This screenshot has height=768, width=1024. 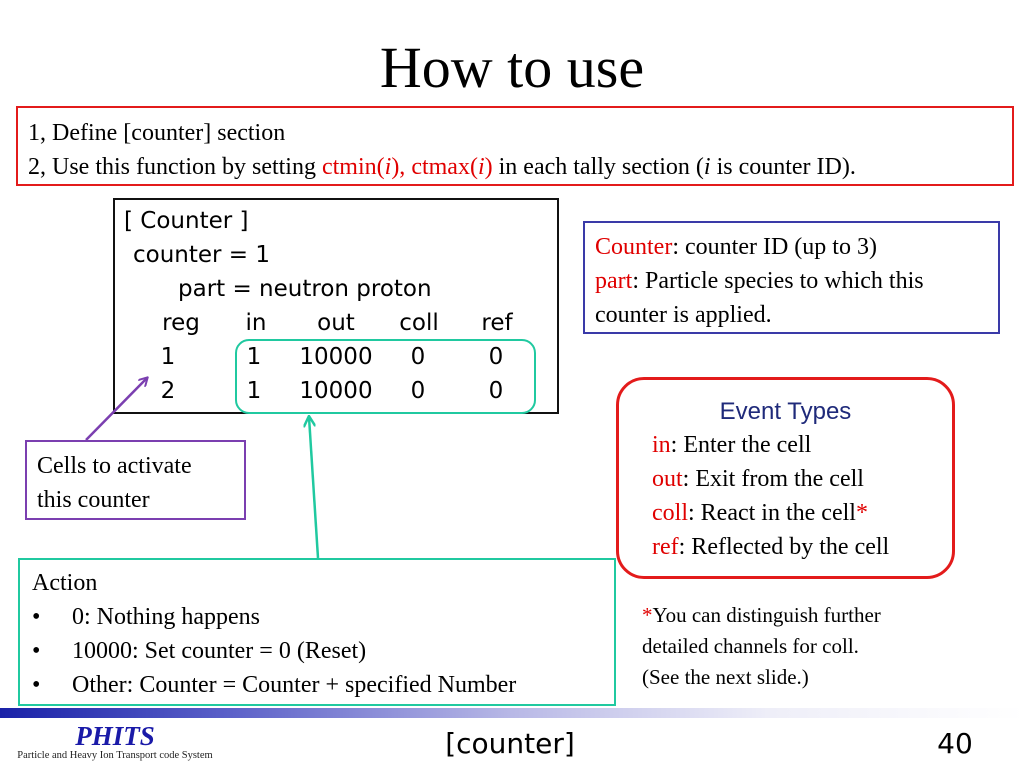 What do you see at coordinates (955, 743) in the screenshot?
I see `page-number: 40` at bounding box center [955, 743].